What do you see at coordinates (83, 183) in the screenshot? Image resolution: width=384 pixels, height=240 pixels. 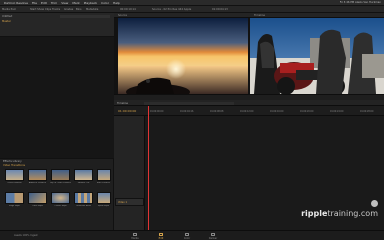 I see `transition-label: Smooth Cut` at bounding box center [83, 183].